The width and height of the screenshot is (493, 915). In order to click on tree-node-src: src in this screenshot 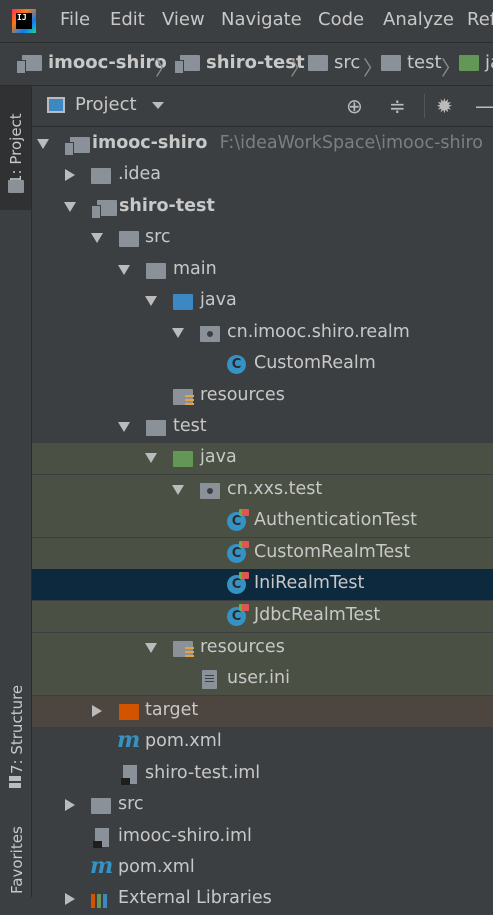, I will do `click(262, 238)`.